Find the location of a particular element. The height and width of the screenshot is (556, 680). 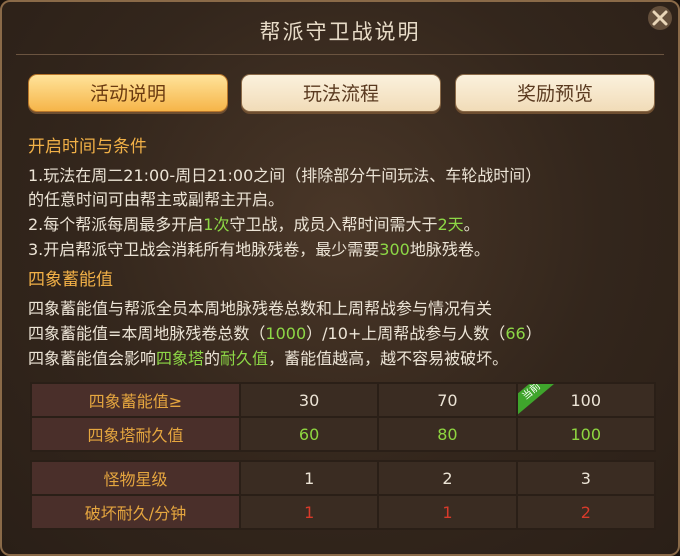

energy-formula-line: 四象蓄能值=本周地脉残卷总数（1000）/10+上周帮战参与人数（66） is located at coordinates (285, 332).